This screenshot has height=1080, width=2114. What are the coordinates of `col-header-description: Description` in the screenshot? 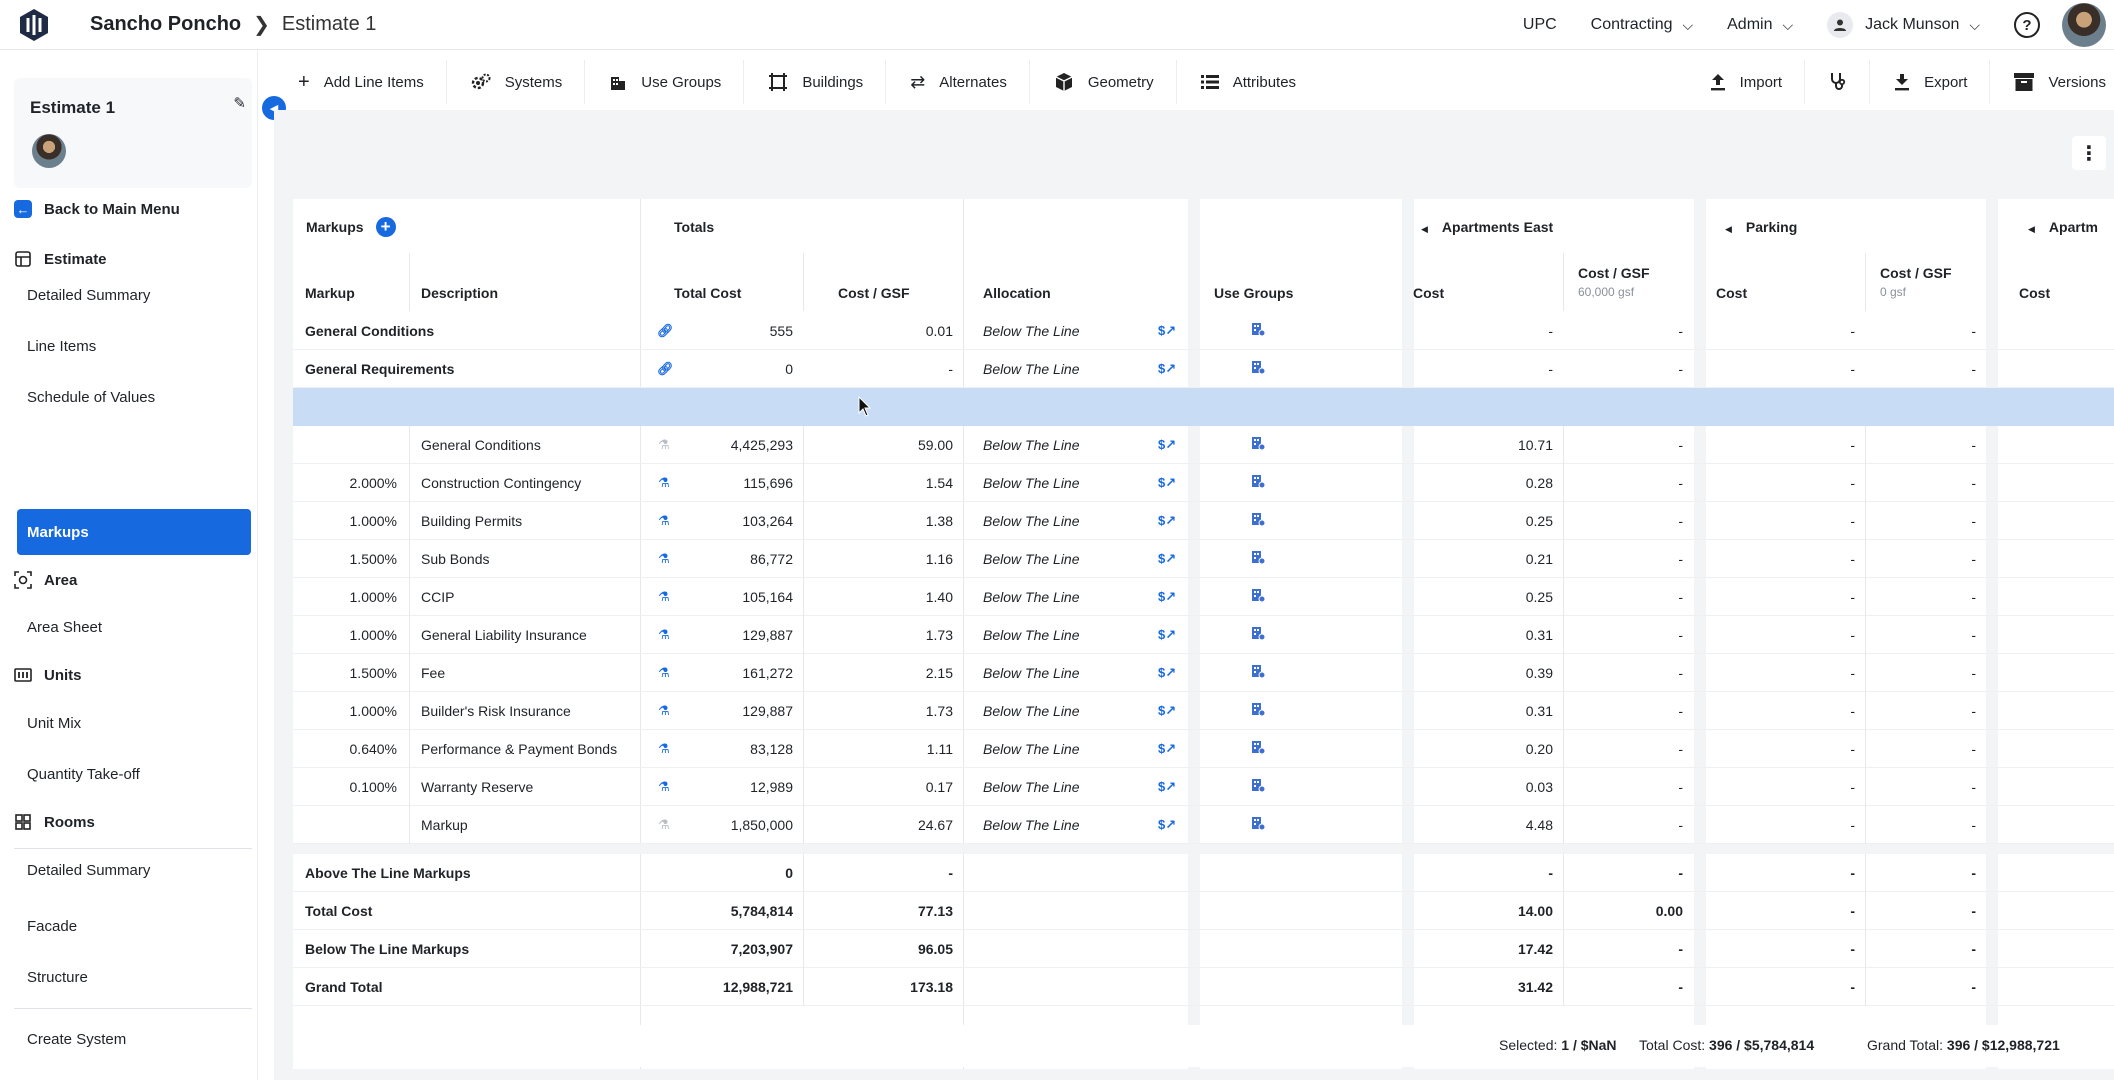 It's located at (459, 293).